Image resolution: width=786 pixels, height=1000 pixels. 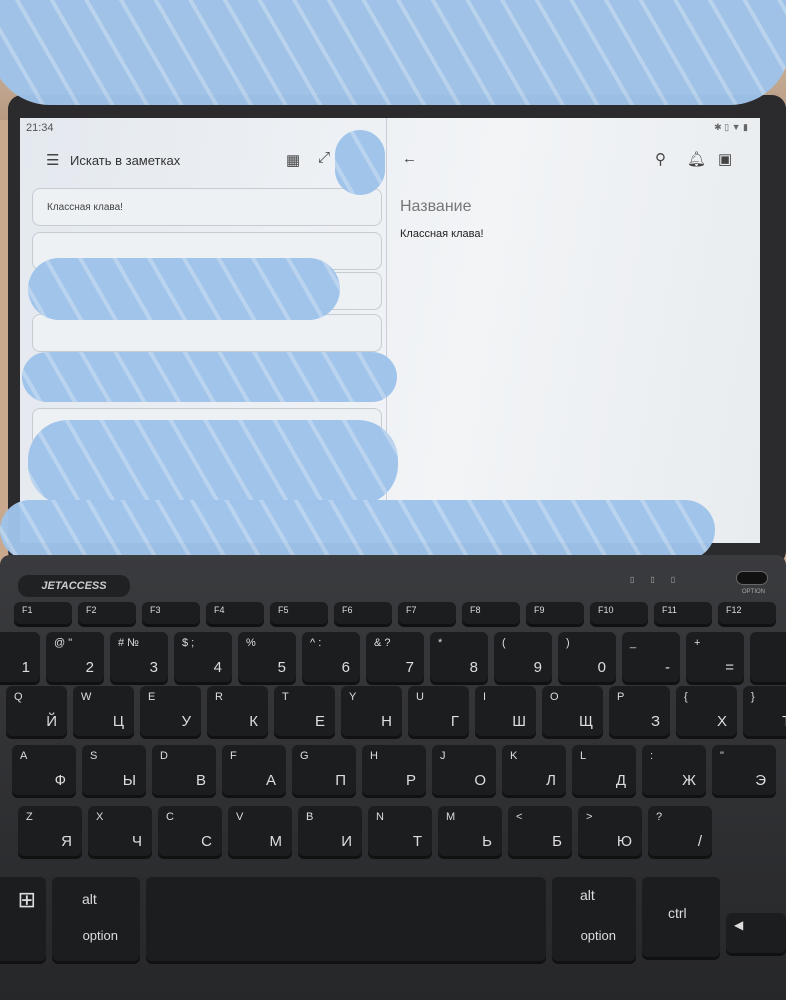 I want to click on key-f8: F8, so click(x=491, y=613).